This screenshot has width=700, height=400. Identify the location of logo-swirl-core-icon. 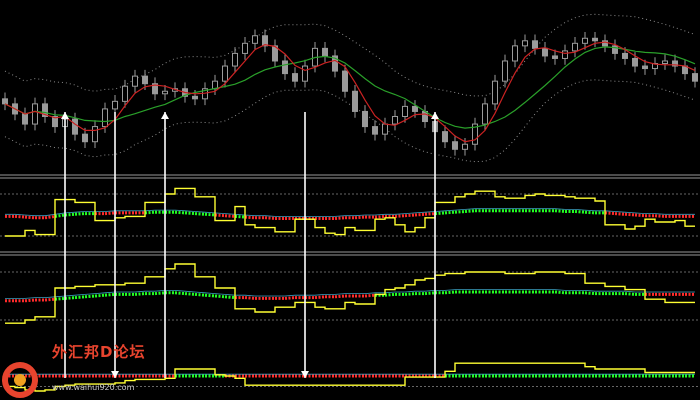
(20, 380).